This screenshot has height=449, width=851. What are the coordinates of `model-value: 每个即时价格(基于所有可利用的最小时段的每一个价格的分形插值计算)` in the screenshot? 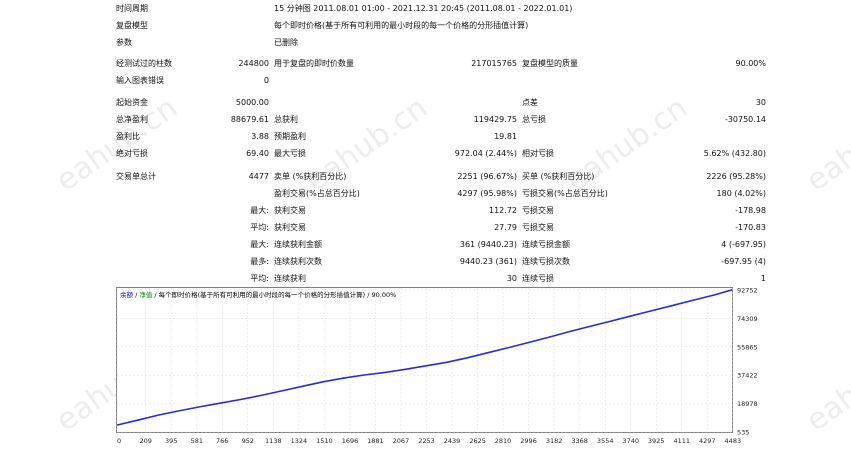 It's located at (401, 25).